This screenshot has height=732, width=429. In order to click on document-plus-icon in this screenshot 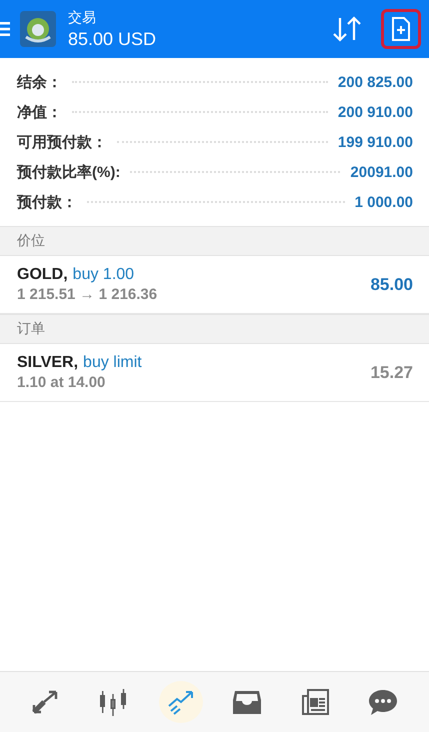, I will do `click(401, 29)`.